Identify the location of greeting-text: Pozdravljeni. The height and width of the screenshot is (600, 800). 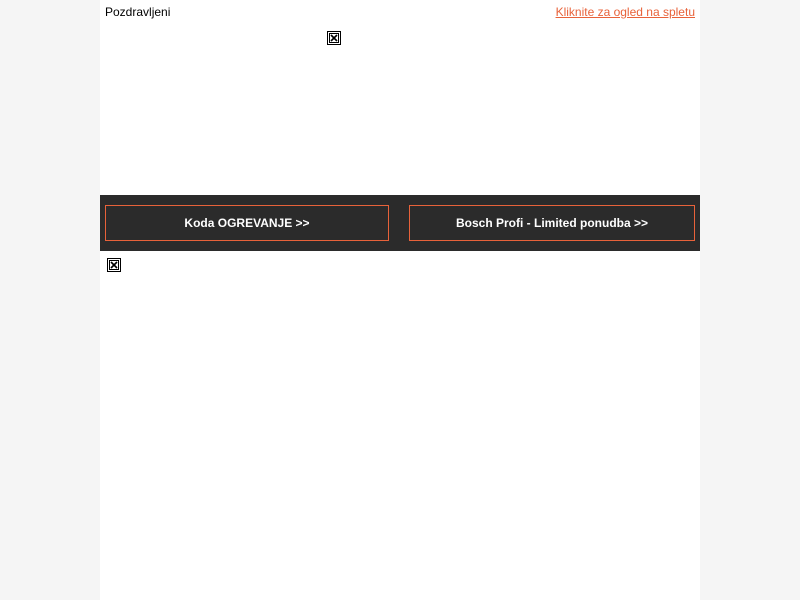
(138, 12).